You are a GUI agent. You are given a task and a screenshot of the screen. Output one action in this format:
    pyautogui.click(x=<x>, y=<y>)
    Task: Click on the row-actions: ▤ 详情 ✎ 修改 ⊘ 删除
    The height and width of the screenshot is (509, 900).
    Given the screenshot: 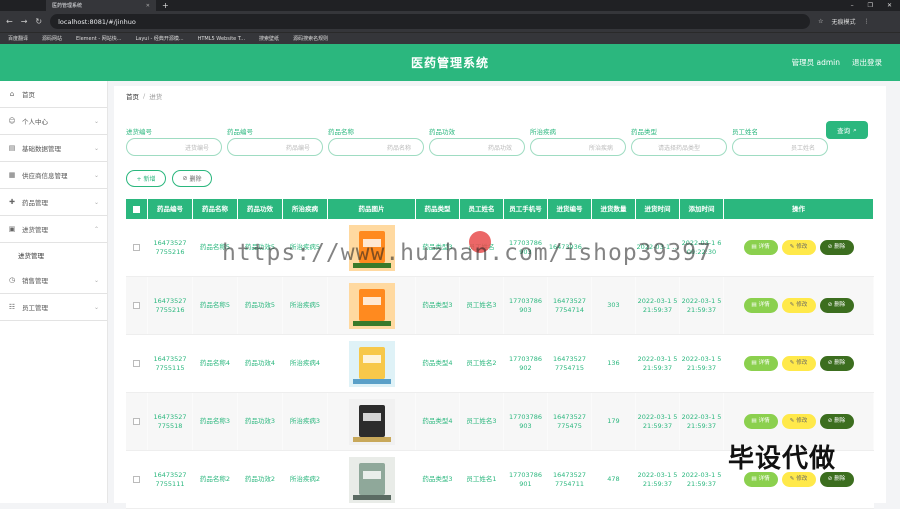 What is the action you would take?
    pyautogui.click(x=798, y=363)
    